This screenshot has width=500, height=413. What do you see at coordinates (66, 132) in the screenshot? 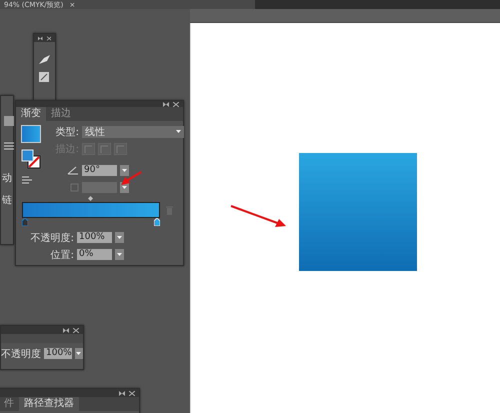
I see `type-label: 类型:` at bounding box center [66, 132].